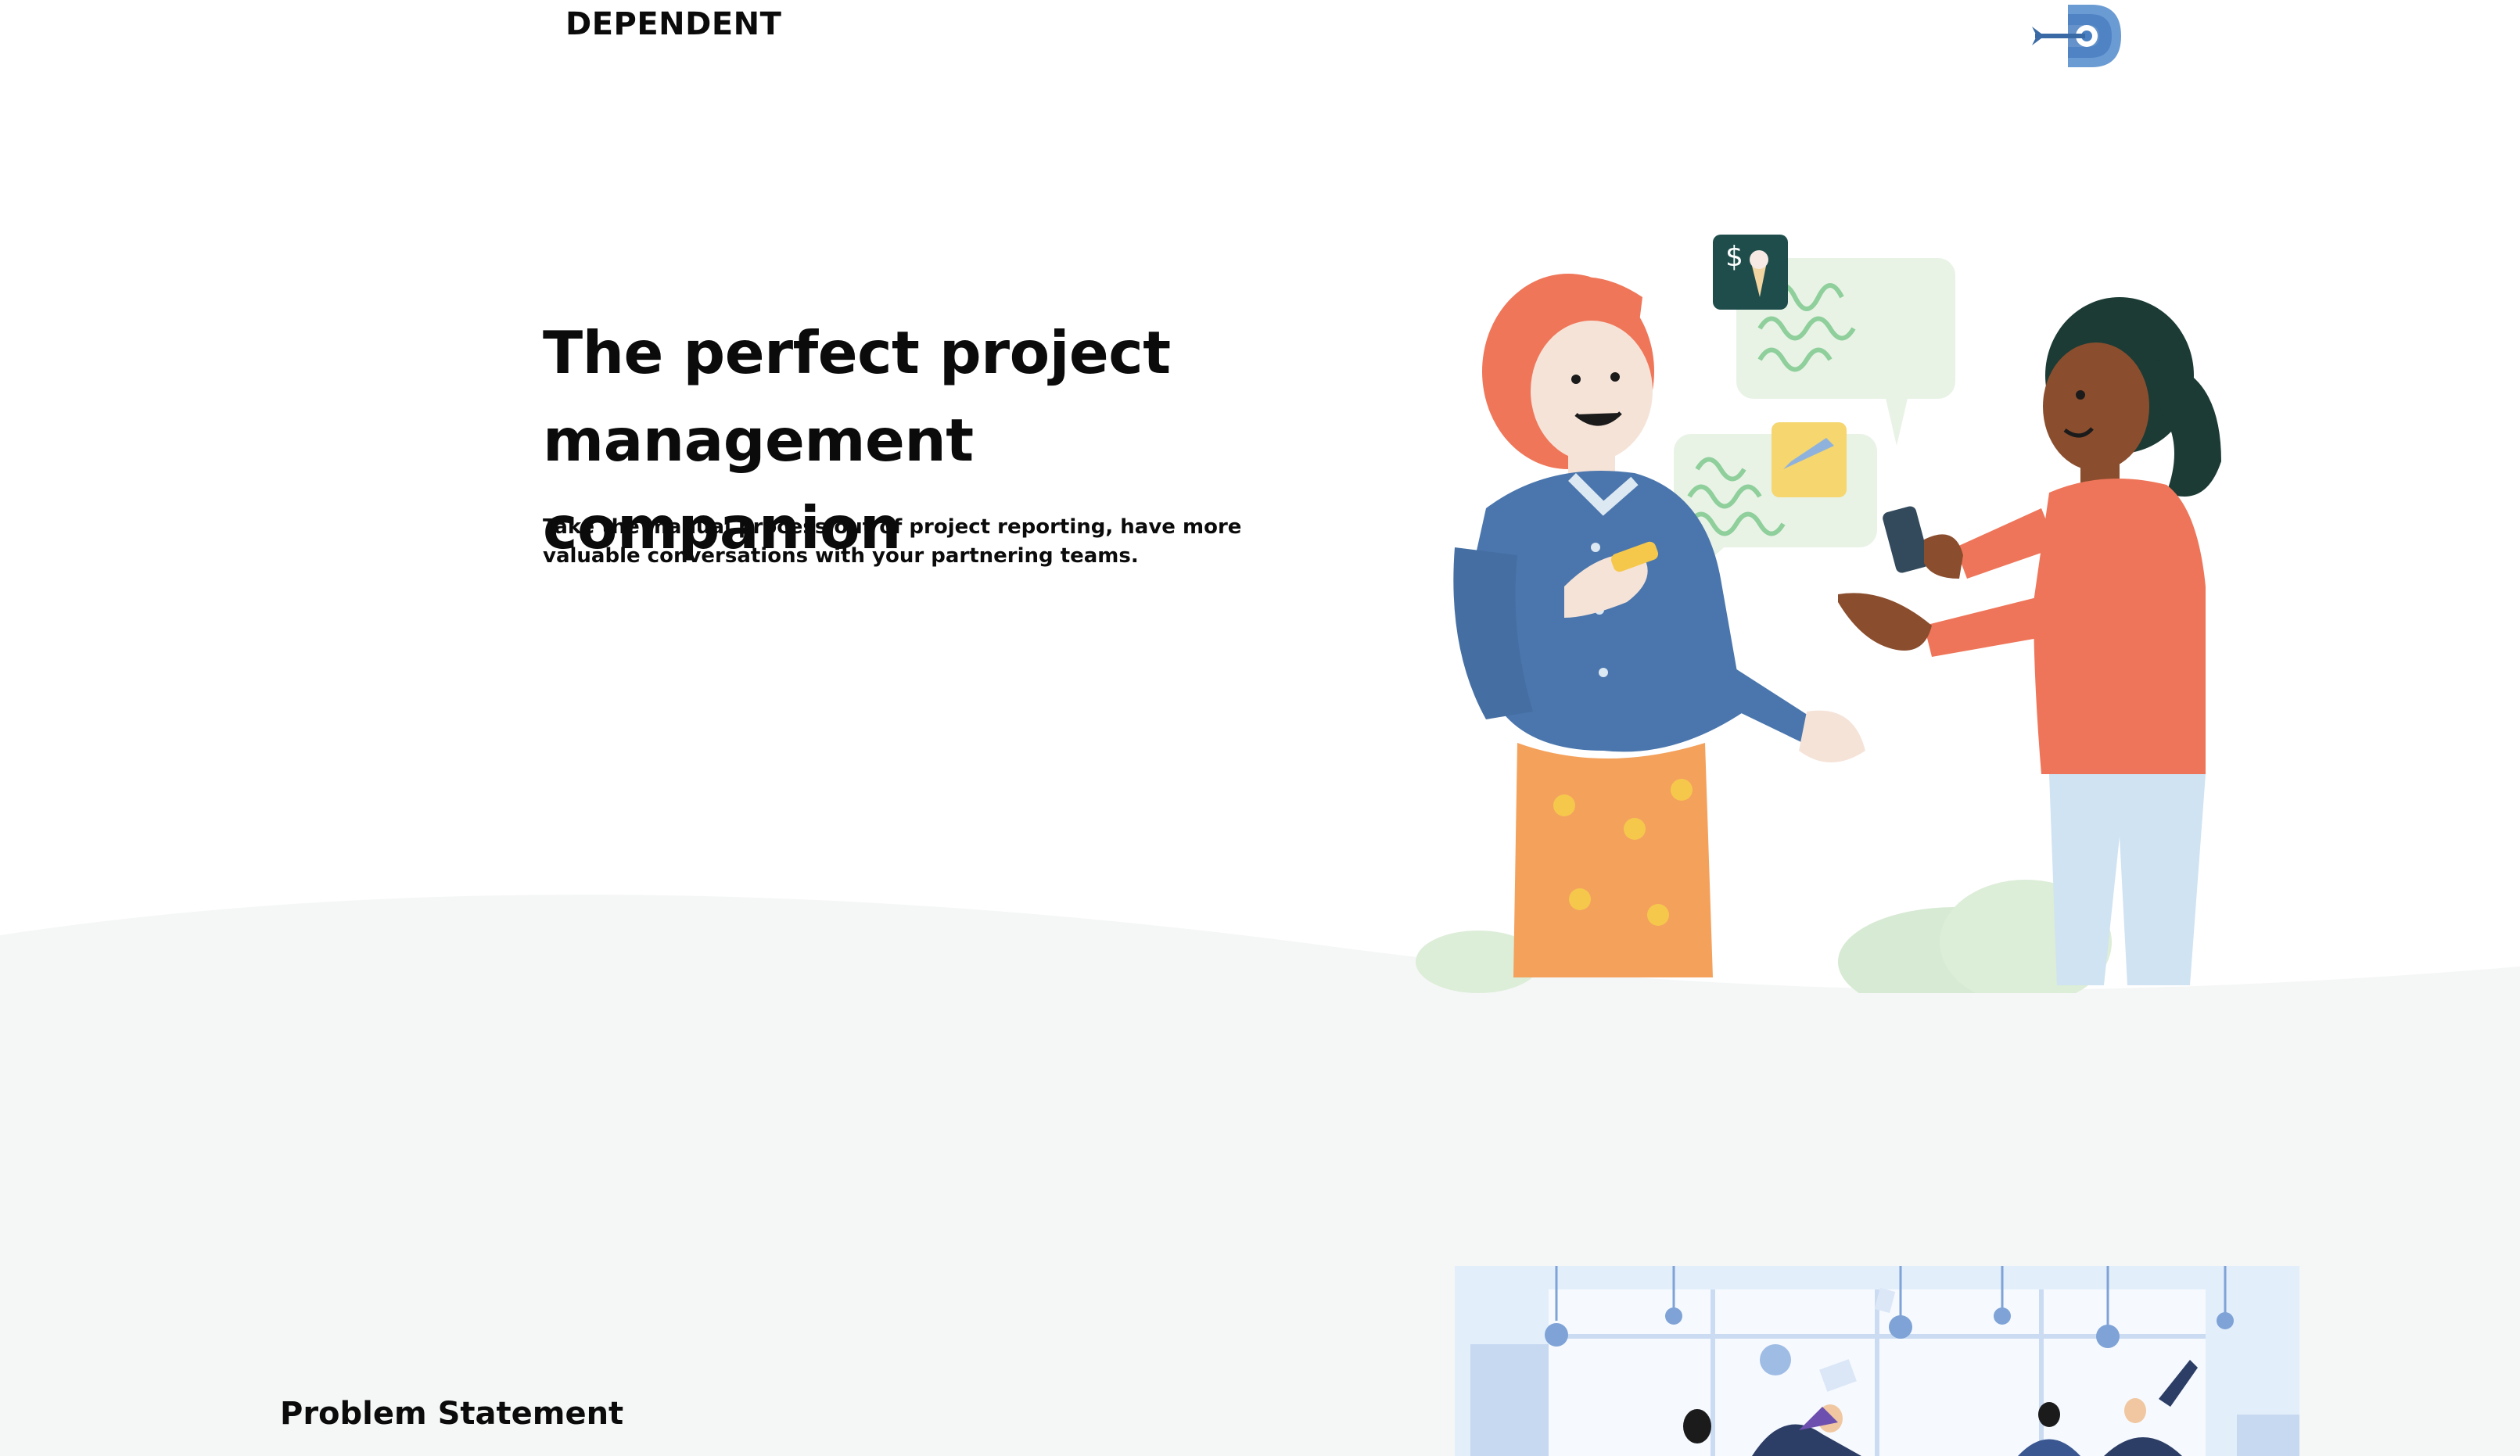 This screenshot has width=2520, height=1456. Describe the element at coordinates (673, 24) in the screenshot. I see `brand-wordmark: DEPENDENT` at that location.